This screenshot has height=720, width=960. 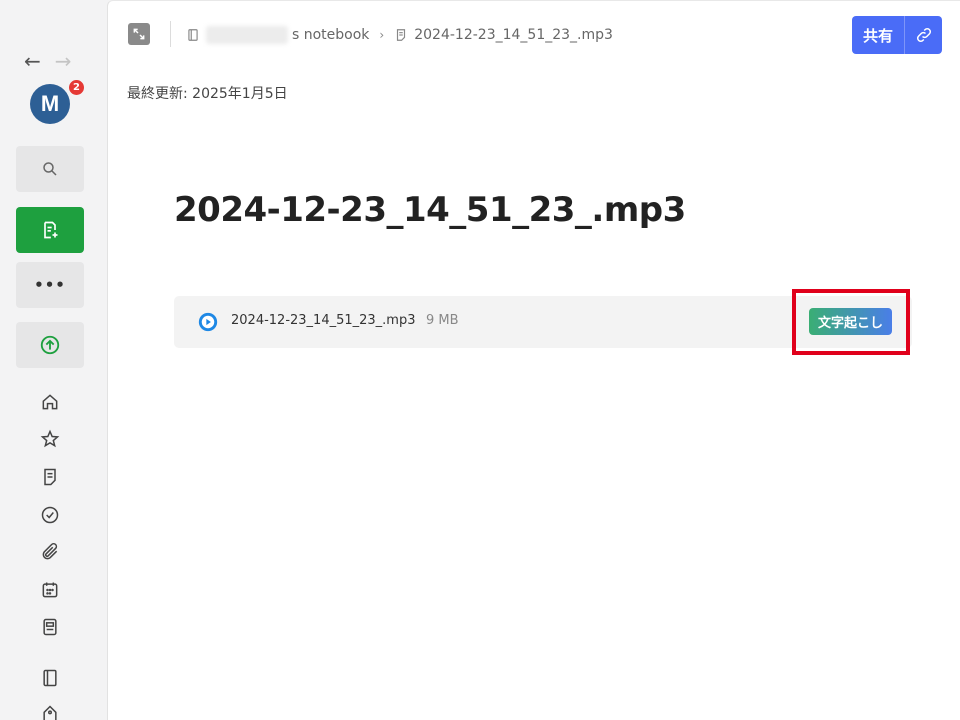 What do you see at coordinates (50, 711) in the screenshot?
I see `tag-icon` at bounding box center [50, 711].